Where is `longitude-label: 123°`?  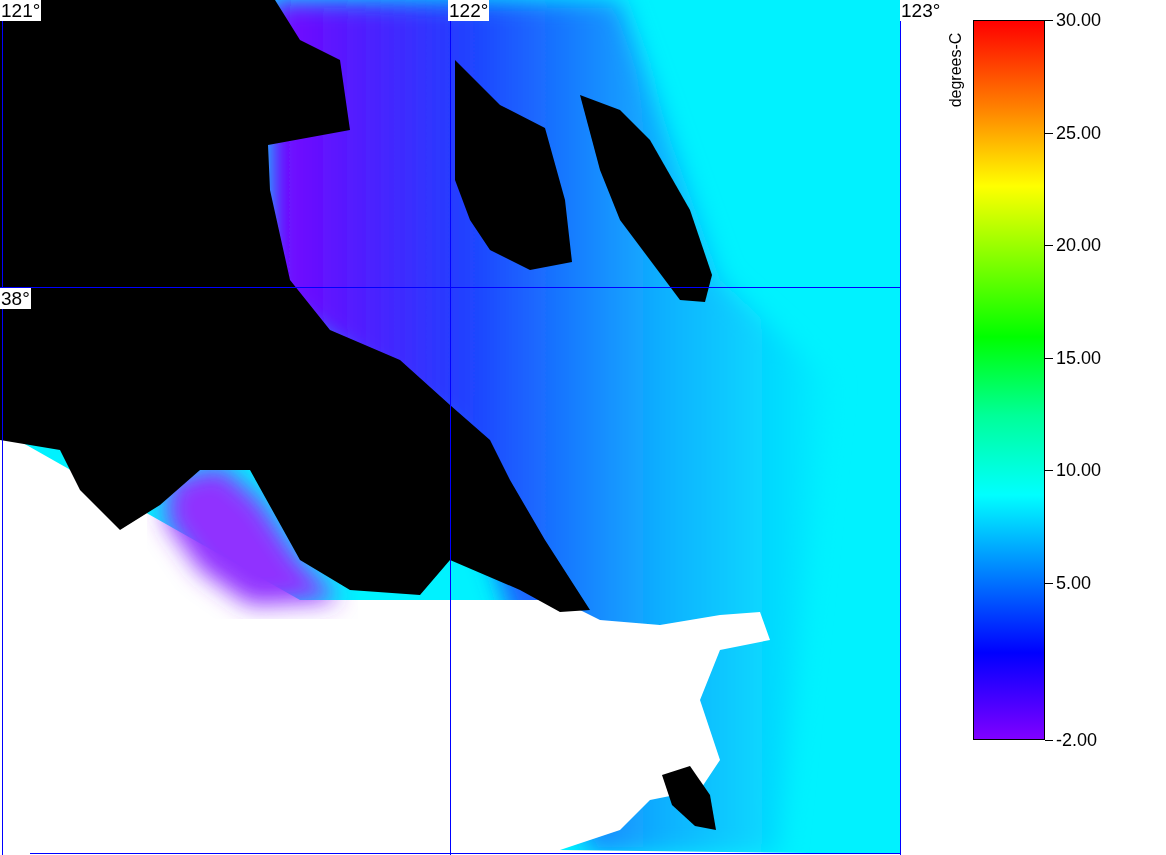 longitude-label: 123° is located at coordinates (921, 10).